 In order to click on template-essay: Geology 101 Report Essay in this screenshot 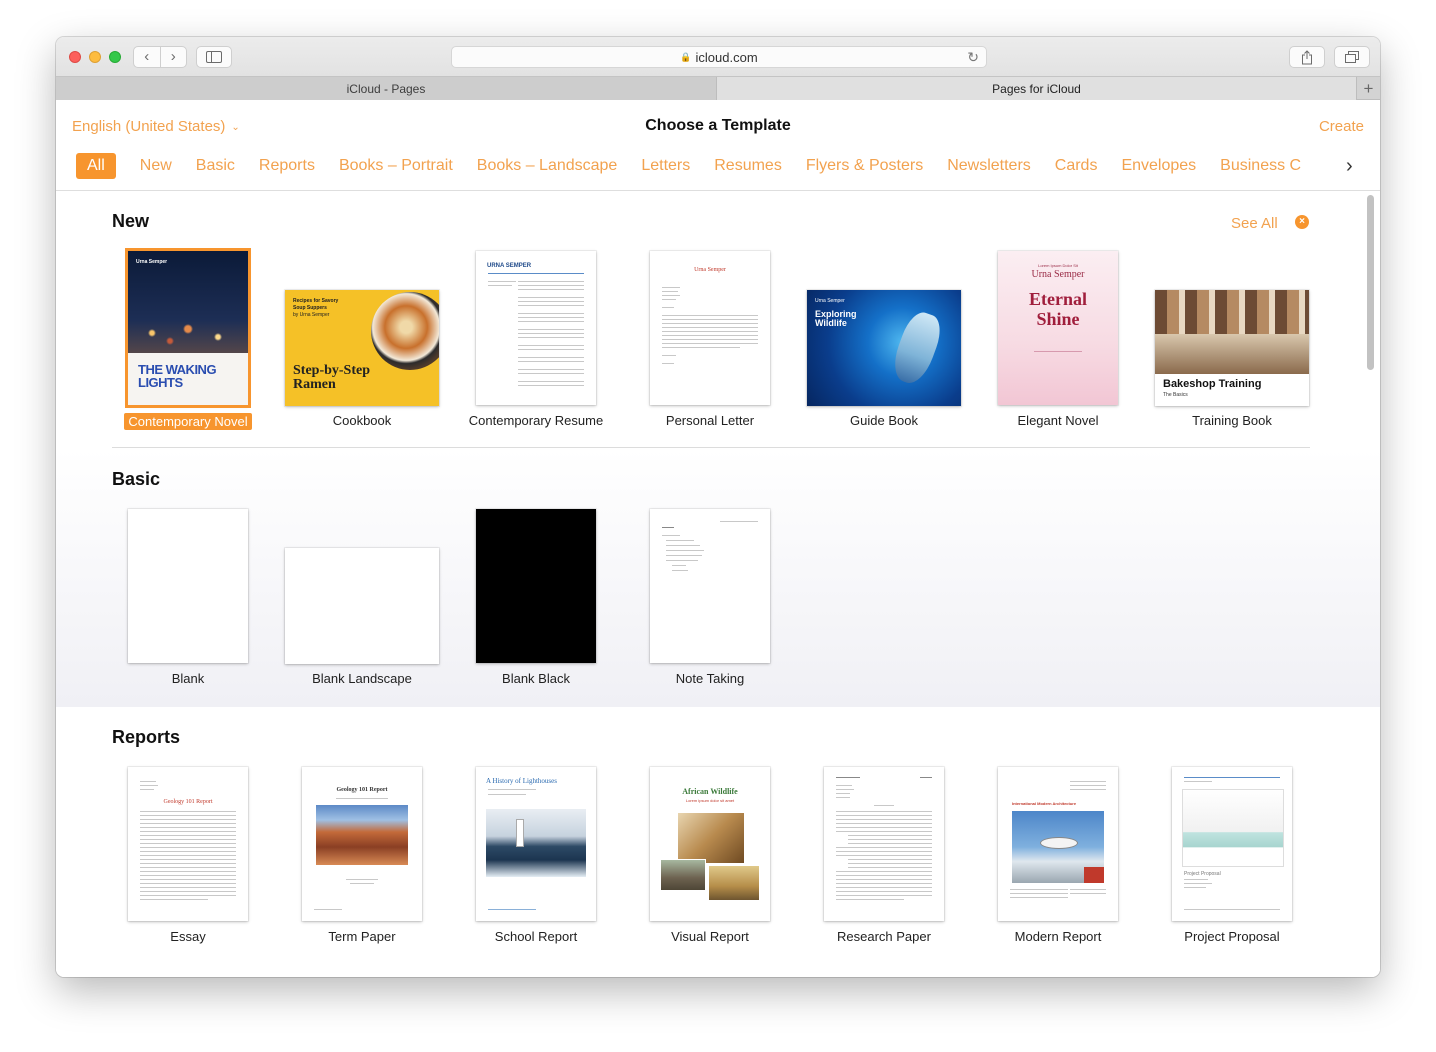, I will do `click(188, 825)`.